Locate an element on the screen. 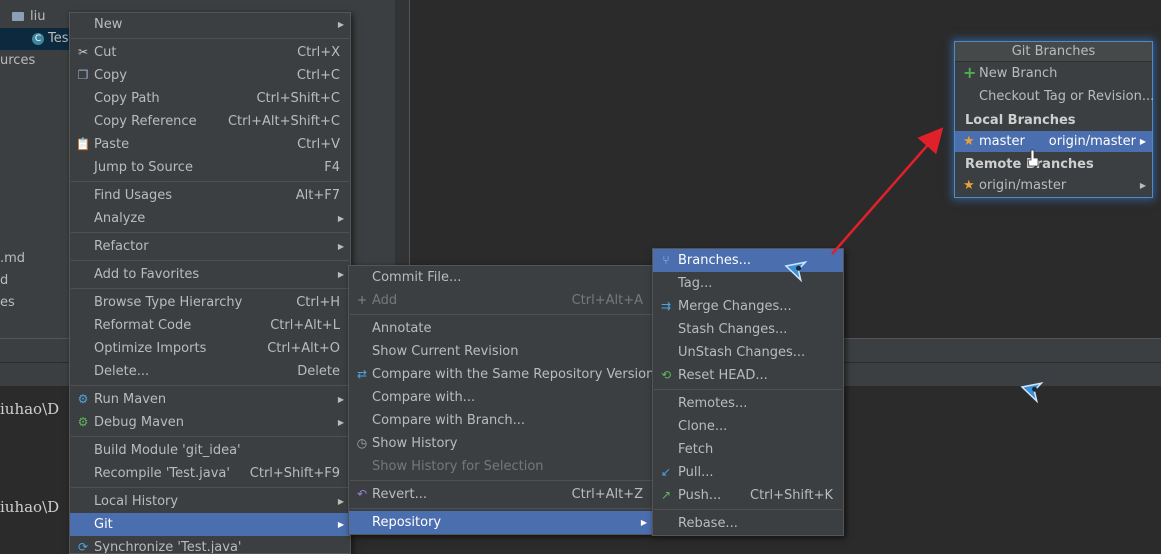 This screenshot has width=1161, height=554. menu-item-debug-maven: ⚙ Debug Maven ▶ is located at coordinates (210, 422).